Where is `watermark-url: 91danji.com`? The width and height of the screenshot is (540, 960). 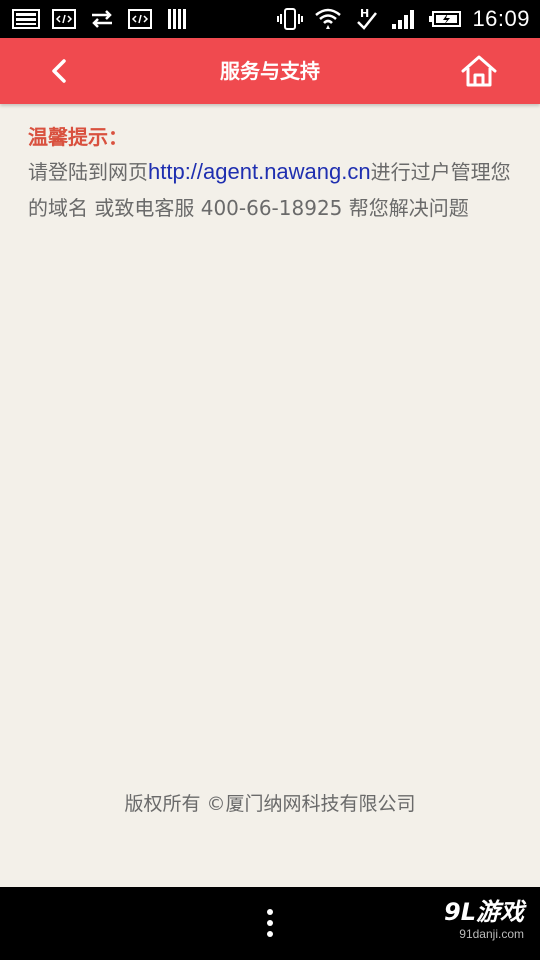
watermark-url: 91danji.com is located at coordinates (491, 934).